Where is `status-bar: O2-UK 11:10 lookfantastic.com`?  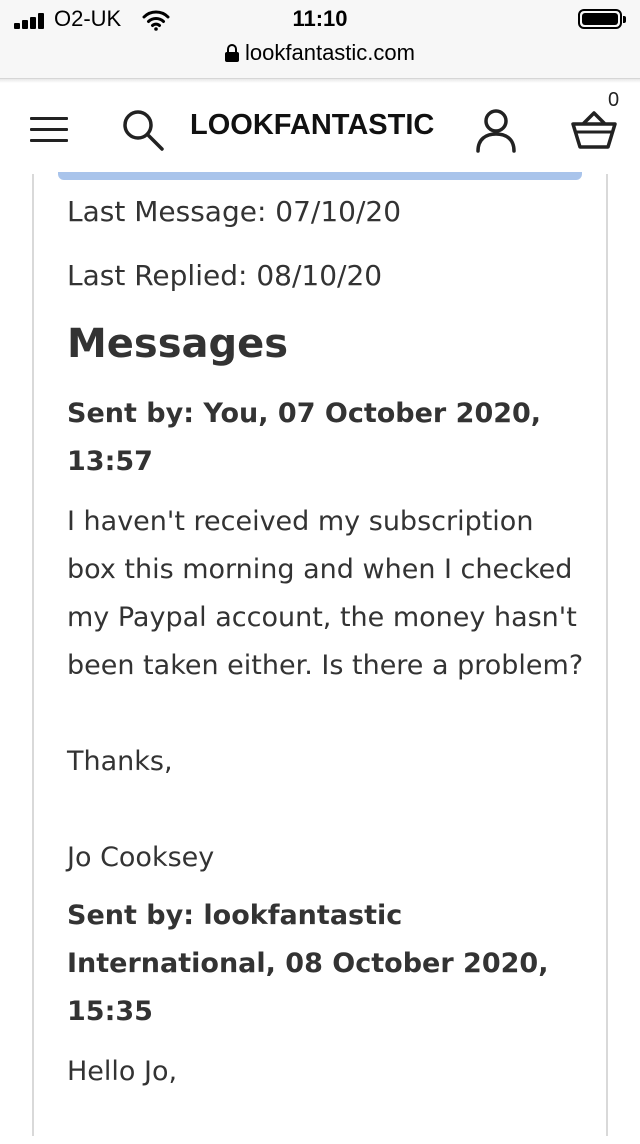
status-bar: O2-UK 11:10 lookfantastic.com is located at coordinates (320, 39).